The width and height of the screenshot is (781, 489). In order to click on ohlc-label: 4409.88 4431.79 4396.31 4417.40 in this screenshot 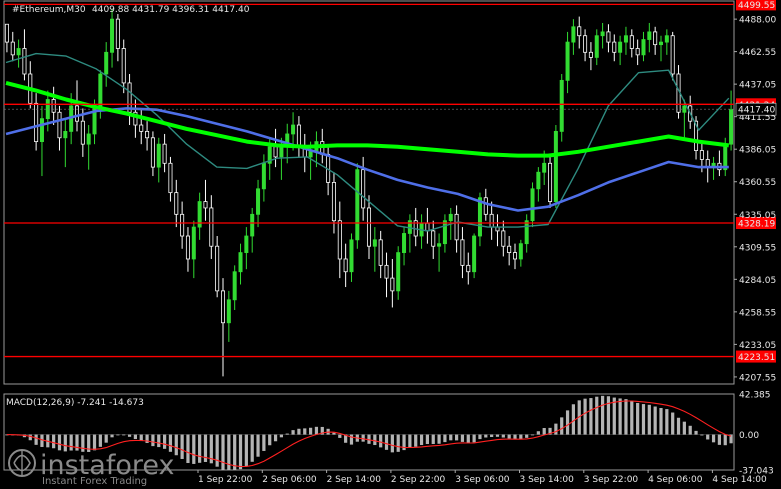, I will do `click(171, 10)`.